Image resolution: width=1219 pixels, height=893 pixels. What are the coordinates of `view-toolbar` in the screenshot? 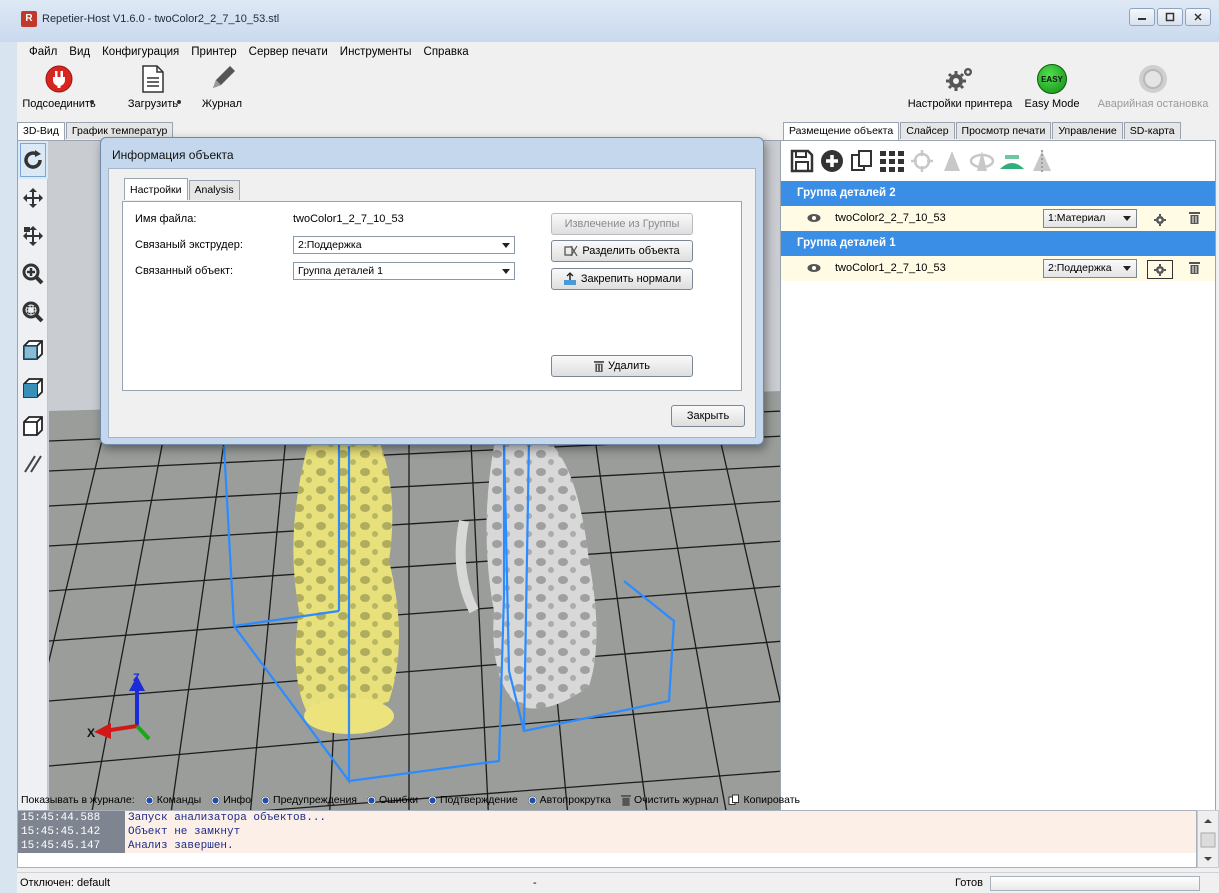 It's located at (33, 483).